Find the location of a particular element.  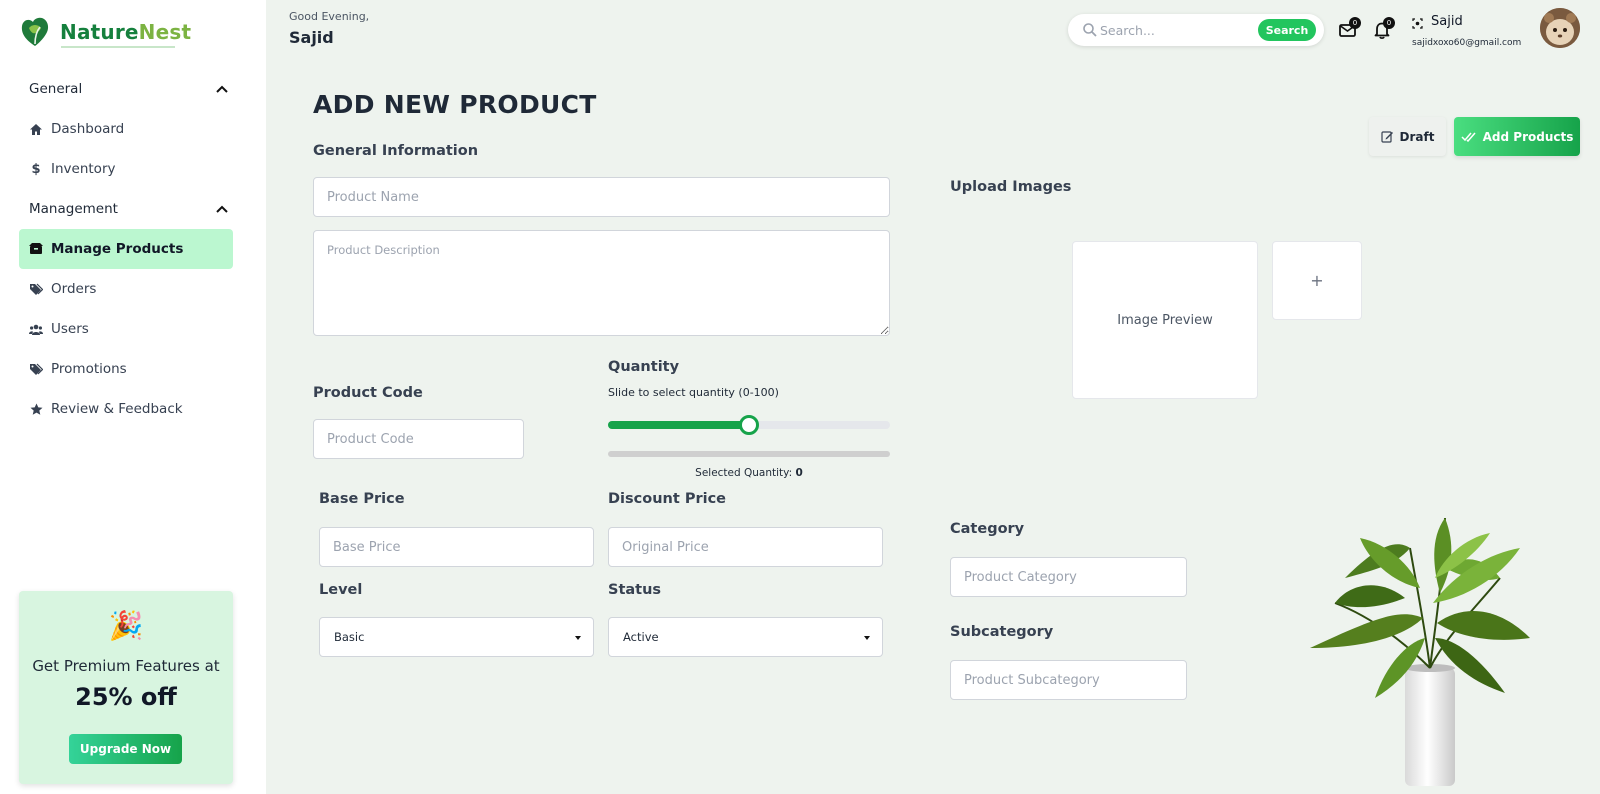

sidebar-item-label: Review & Feedback is located at coordinates (117, 409).